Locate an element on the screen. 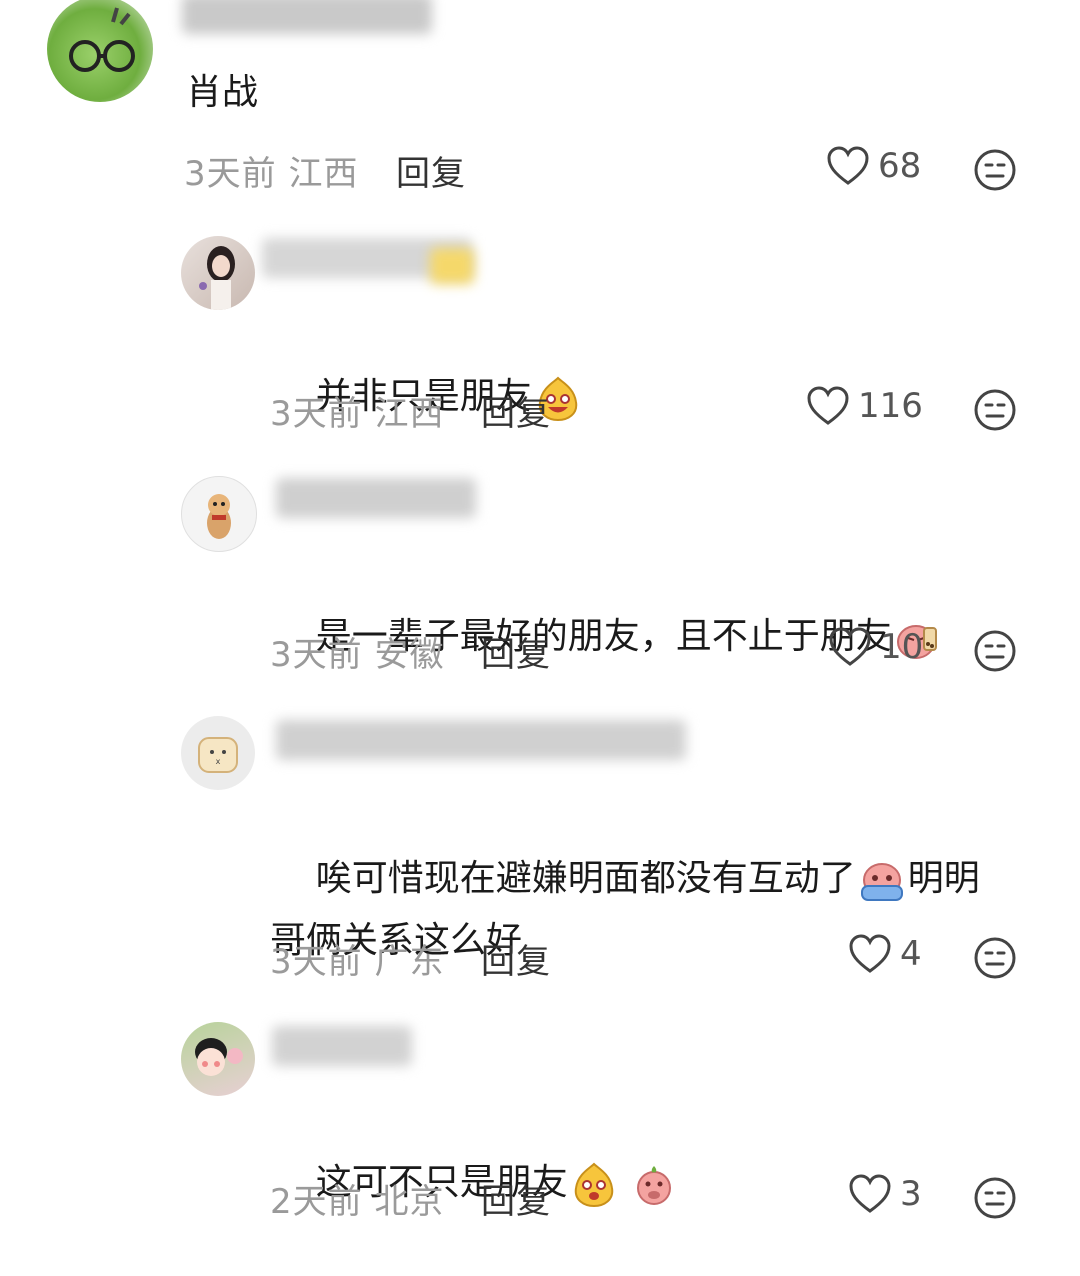 The image size is (1080, 1276). like-count: 10 is located at coordinates (902, 647).